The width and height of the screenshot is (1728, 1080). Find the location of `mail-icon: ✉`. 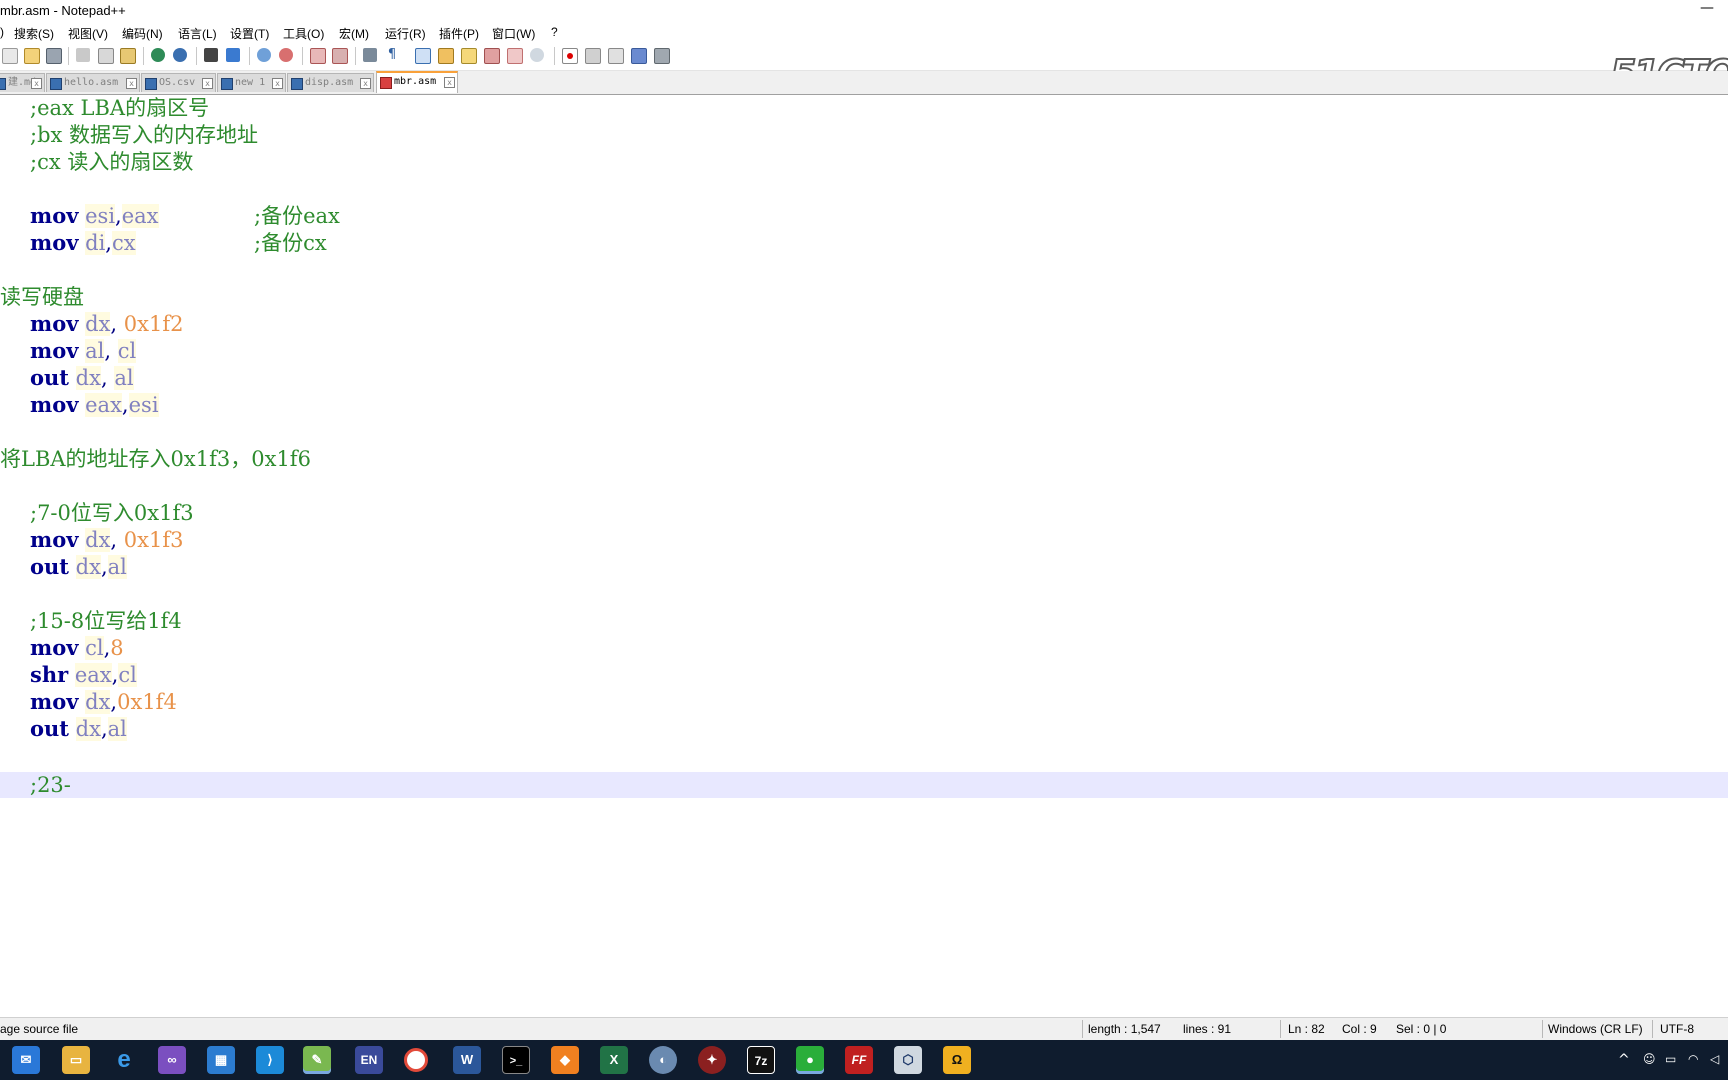

mail-icon: ✉ is located at coordinates (26, 1060).